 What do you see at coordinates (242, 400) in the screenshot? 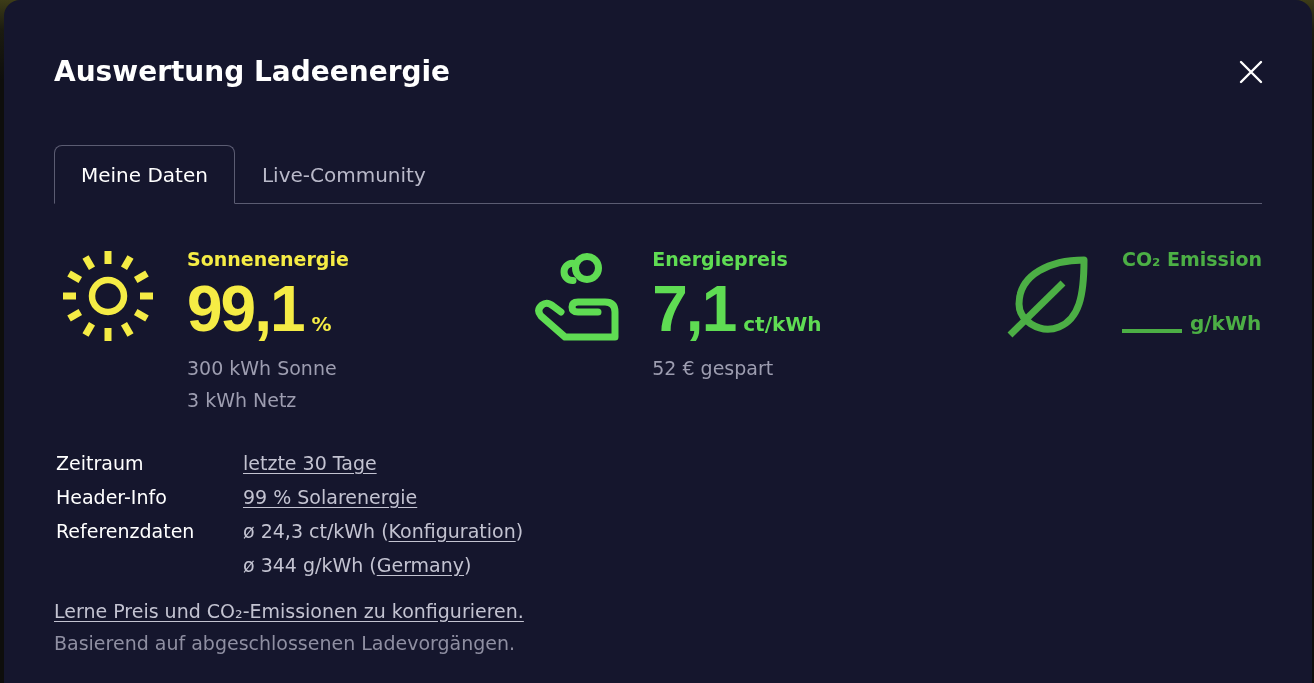
I see `stat-detail: 3 kWh Netz` at bounding box center [242, 400].